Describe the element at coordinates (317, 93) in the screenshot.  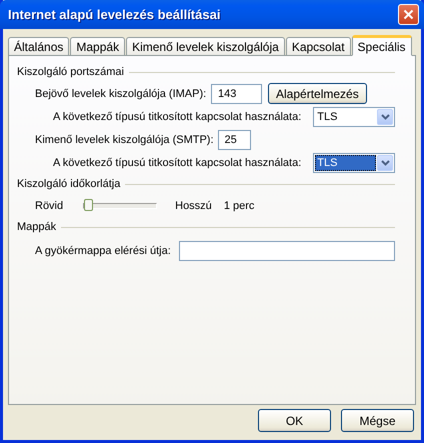
I see `default-button: Alapértelmezés` at that location.